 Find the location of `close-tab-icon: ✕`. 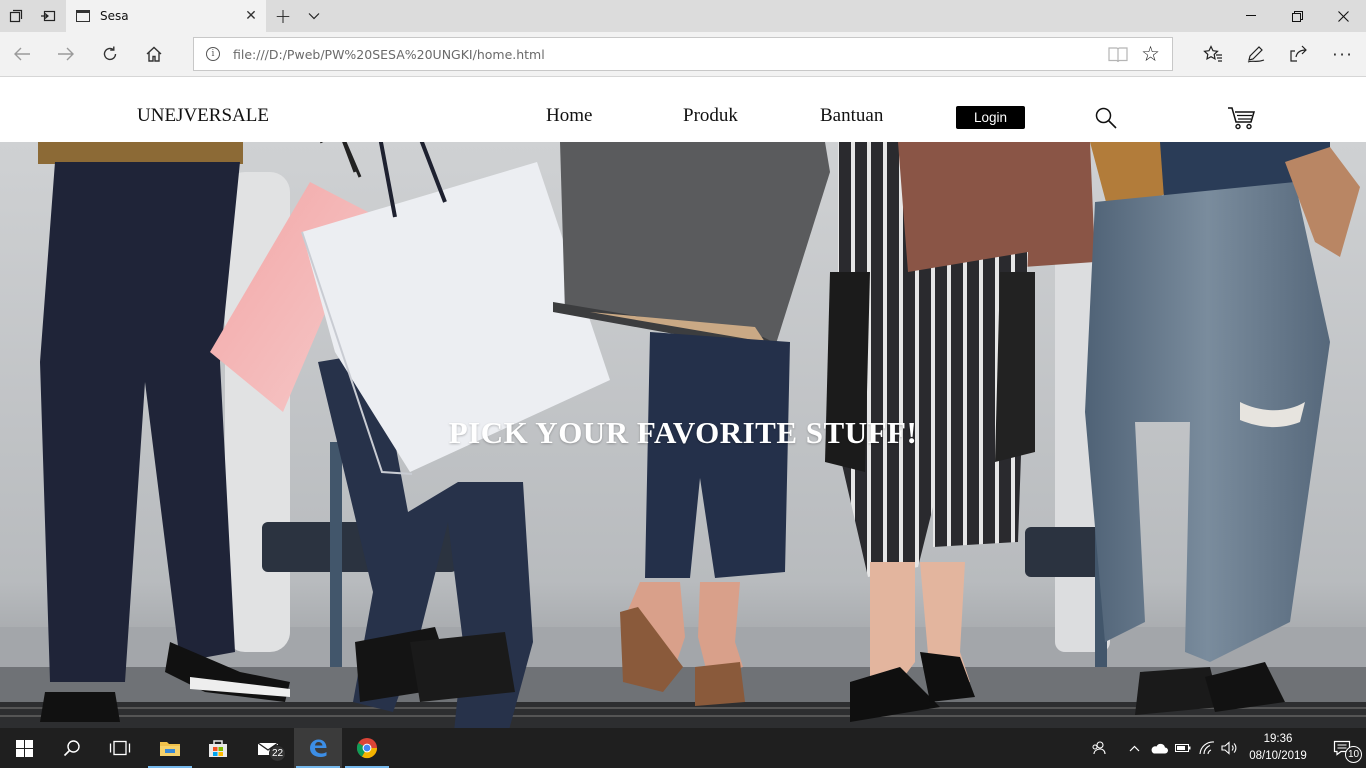

close-tab-icon: ✕ is located at coordinates (251, 16).